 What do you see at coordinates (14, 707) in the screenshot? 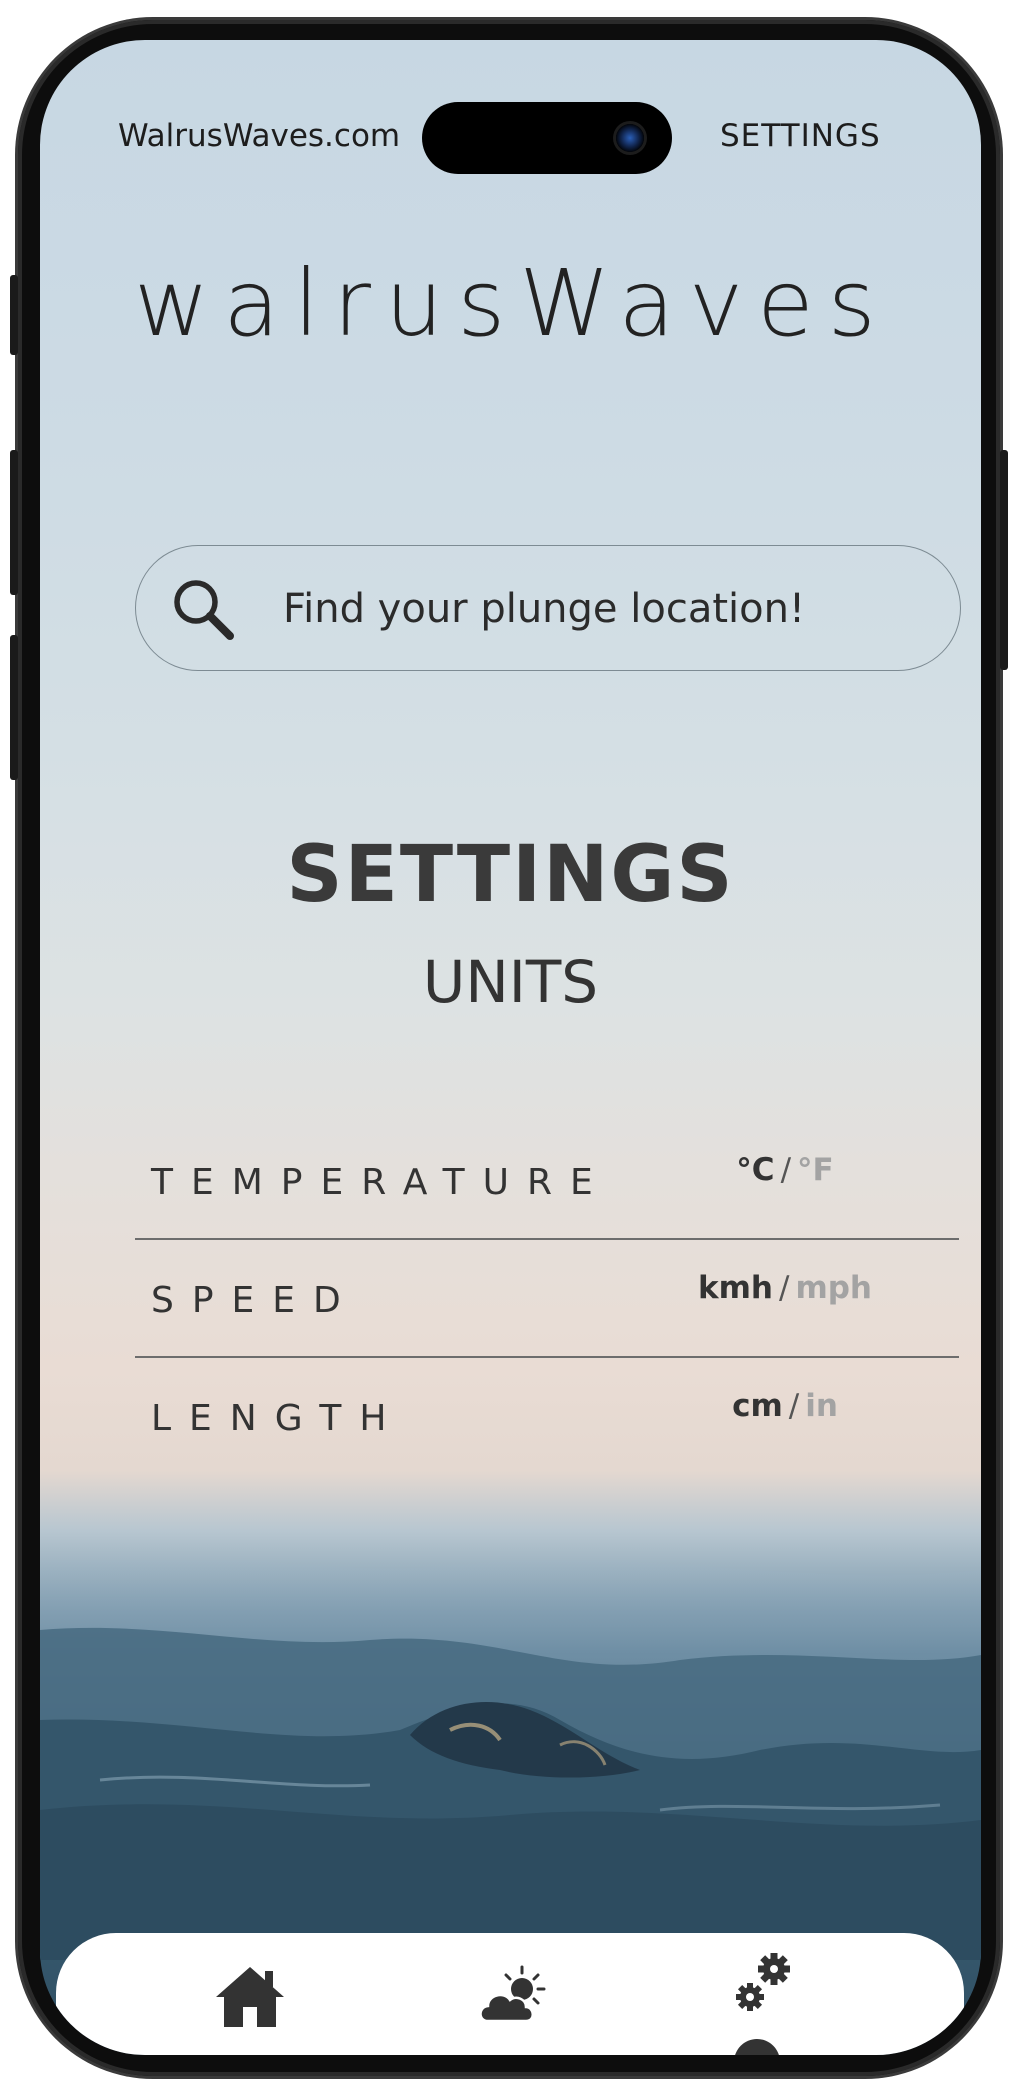
I see `volume-down-button` at bounding box center [14, 707].